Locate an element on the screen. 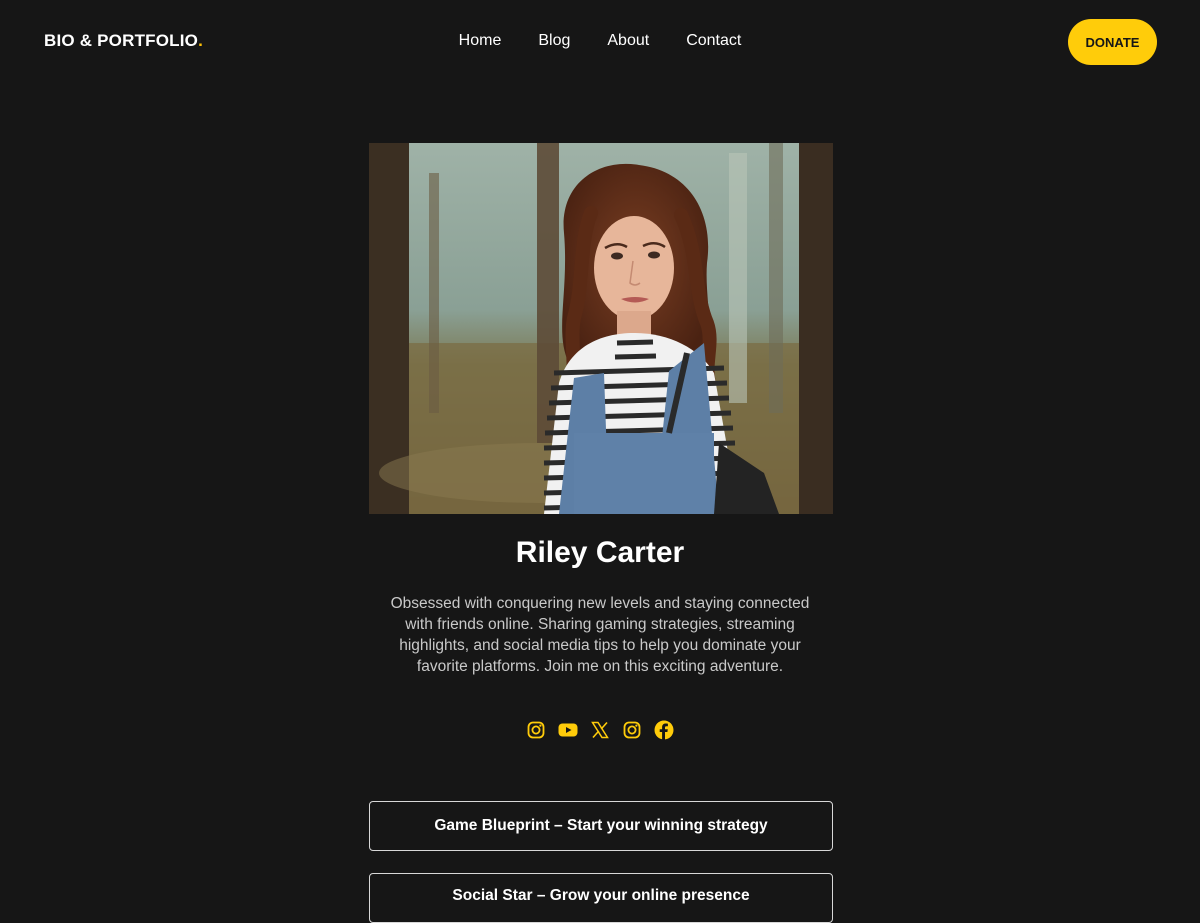  link-button-social-star: Social Star – Grow your online presence is located at coordinates (601, 898).